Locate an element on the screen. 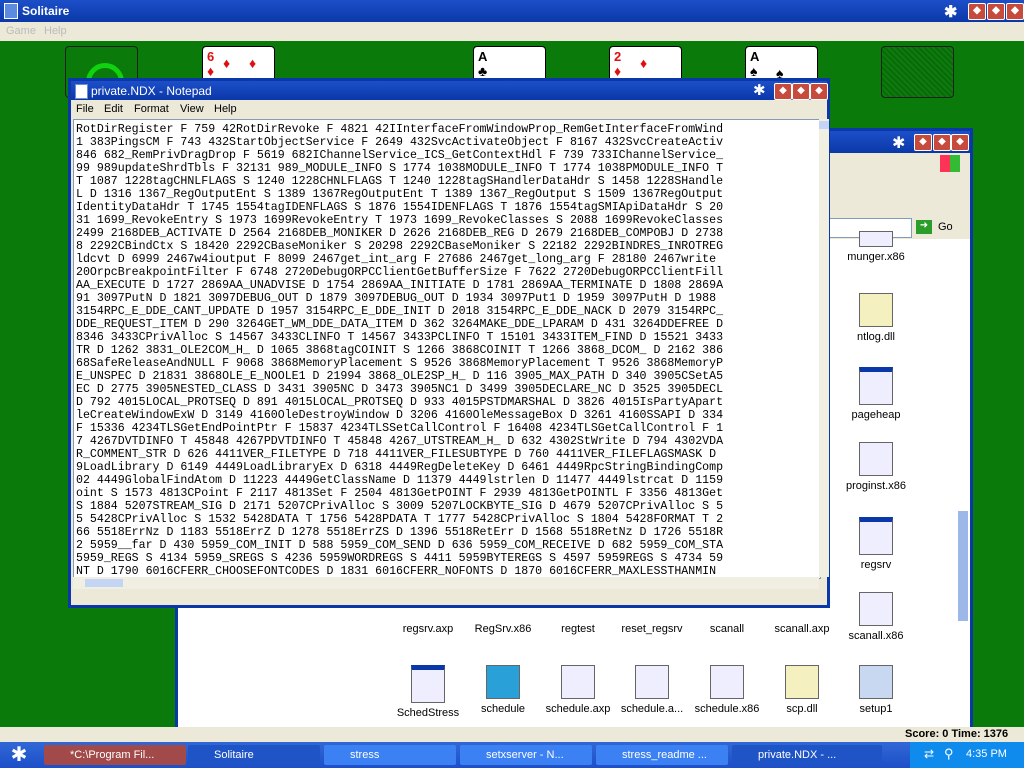 The height and width of the screenshot is (768, 1024). file-icon-proginst: proginst.x86 is located at coordinates (876, 467).